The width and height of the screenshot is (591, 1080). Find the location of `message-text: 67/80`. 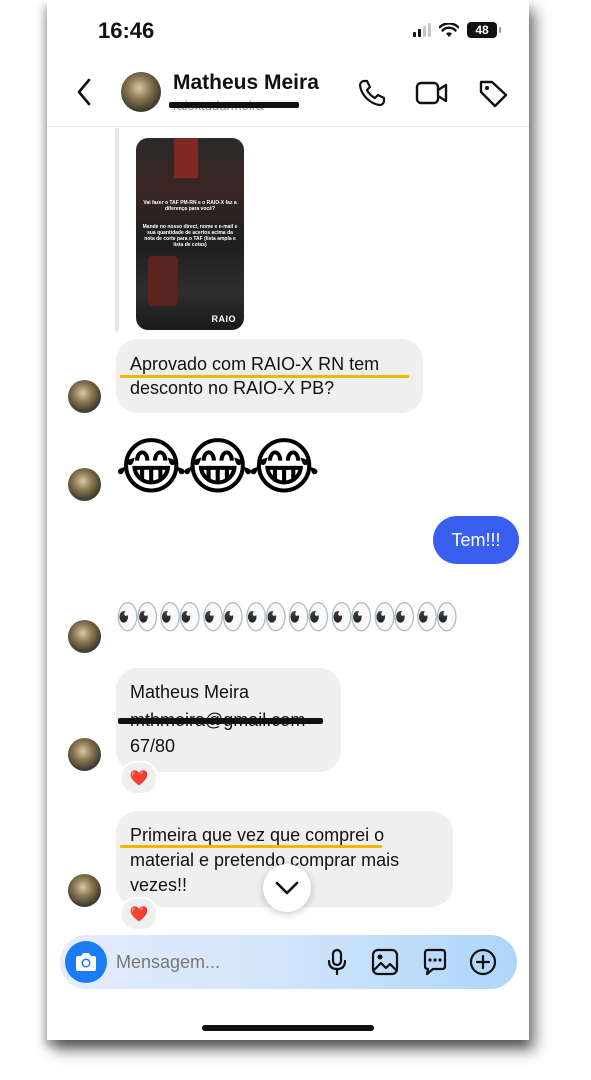

message-text: 67/80 is located at coordinates (153, 746).